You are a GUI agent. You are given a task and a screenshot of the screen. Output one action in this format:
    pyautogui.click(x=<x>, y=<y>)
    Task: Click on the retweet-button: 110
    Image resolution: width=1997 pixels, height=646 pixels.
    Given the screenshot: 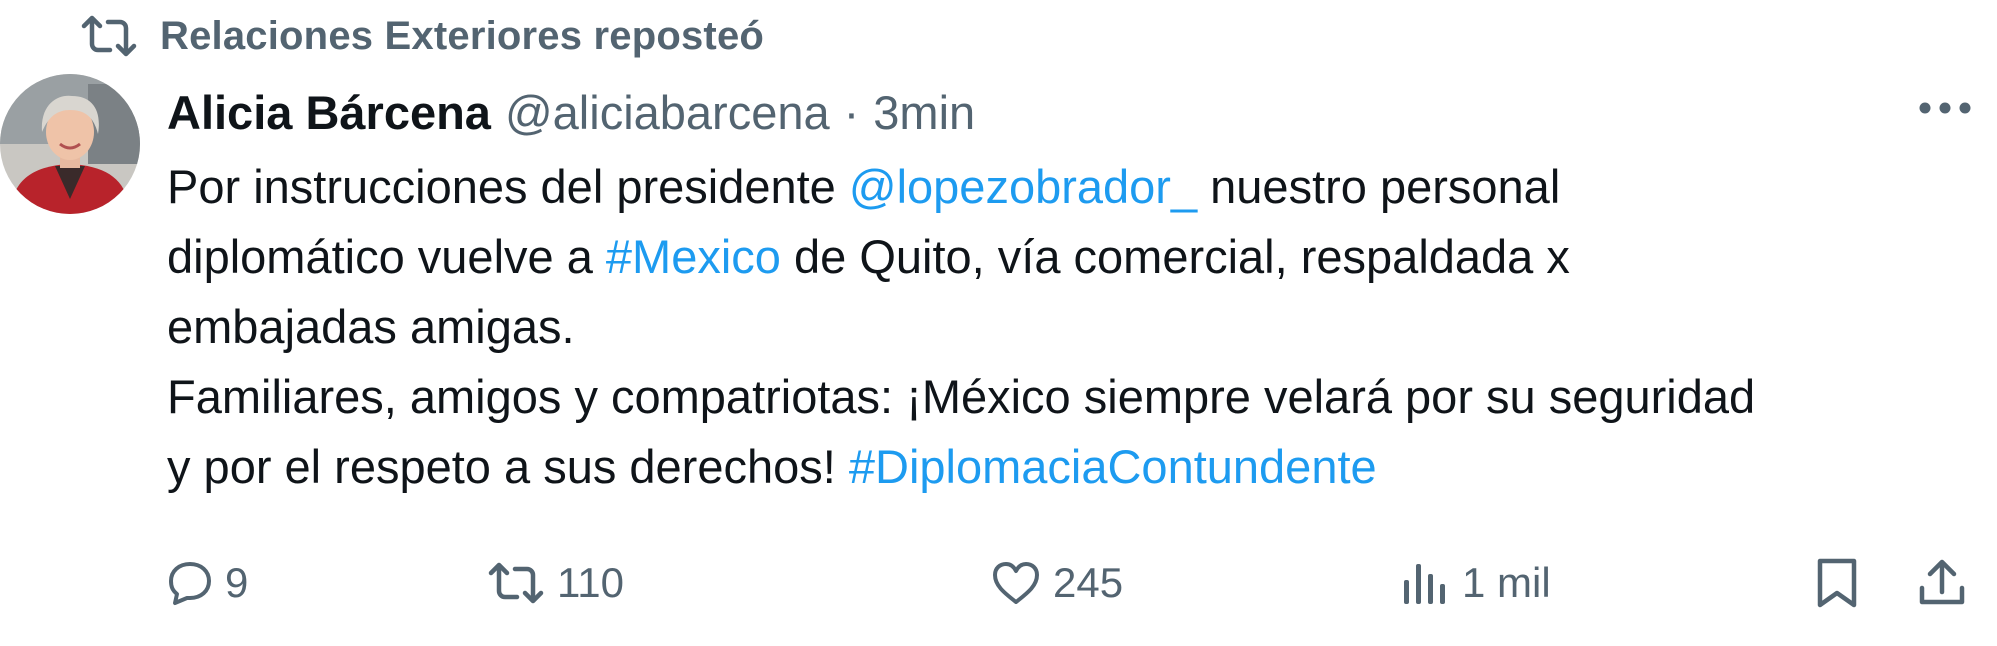 What is the action you would take?
    pyautogui.click(x=555, y=583)
    